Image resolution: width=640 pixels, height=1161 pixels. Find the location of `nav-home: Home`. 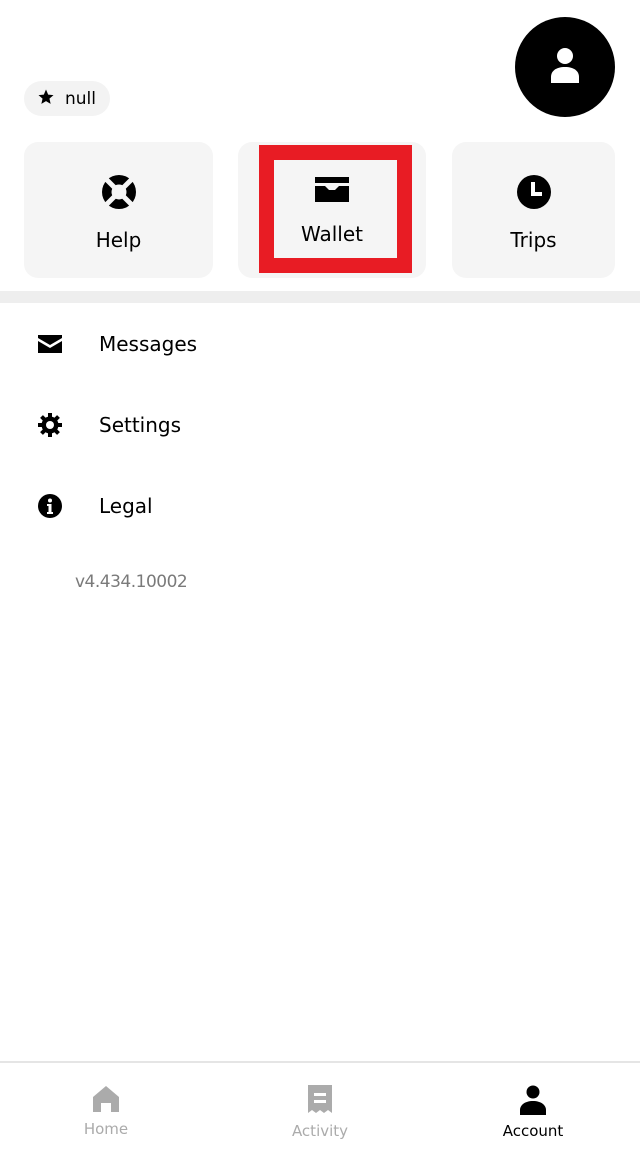

nav-home: Home is located at coordinates (106, 1111).